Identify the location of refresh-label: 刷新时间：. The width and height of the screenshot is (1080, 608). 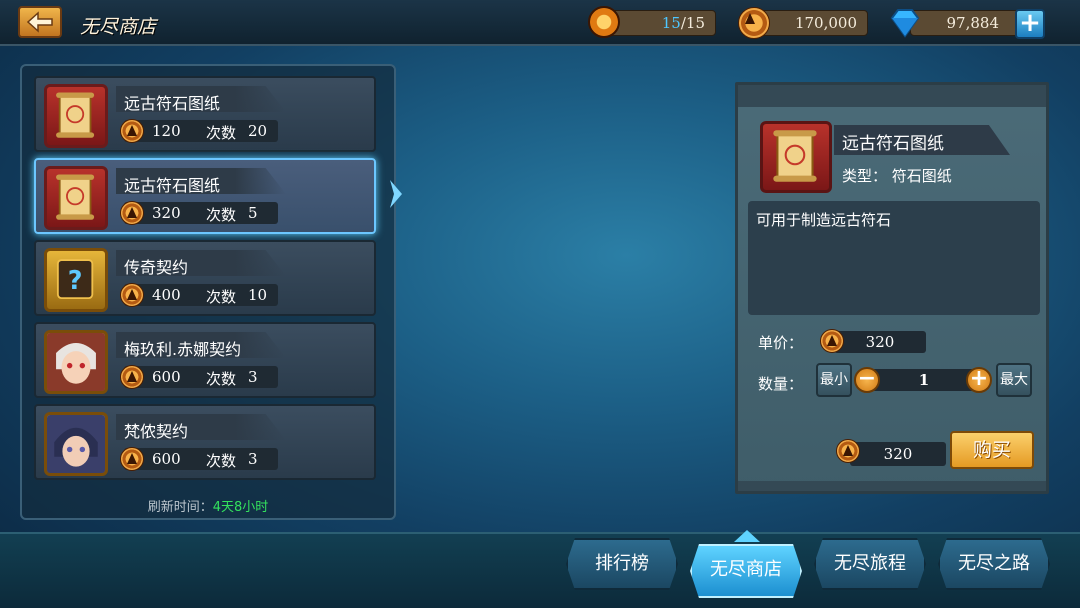
(180, 507).